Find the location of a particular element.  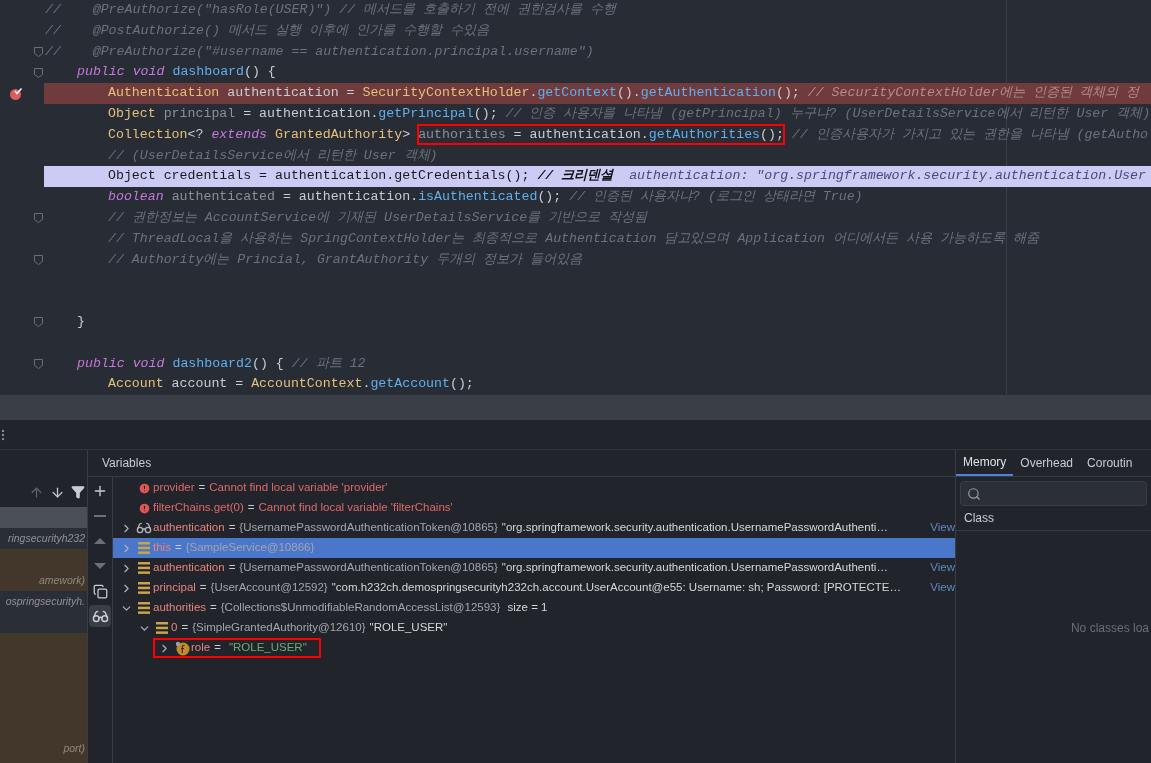

code-line: } is located at coordinates (81, 321).